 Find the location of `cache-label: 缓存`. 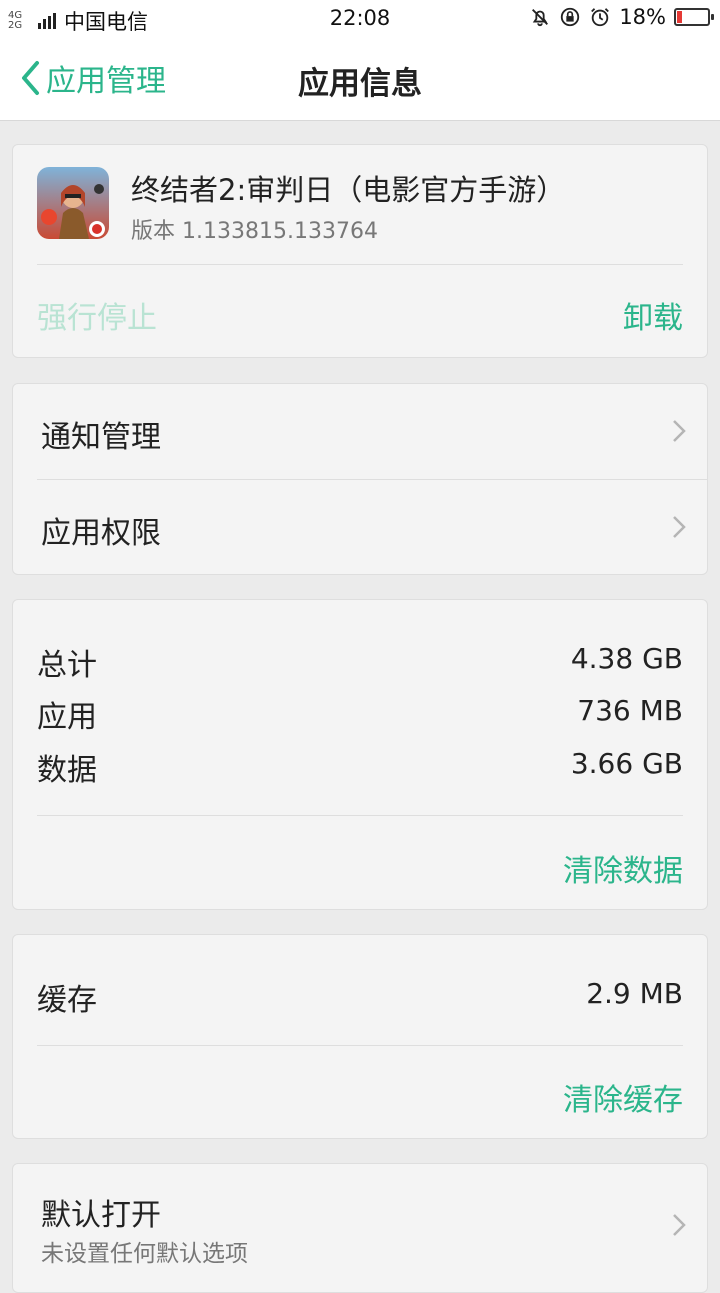

cache-label: 缓存 is located at coordinates (67, 1000).